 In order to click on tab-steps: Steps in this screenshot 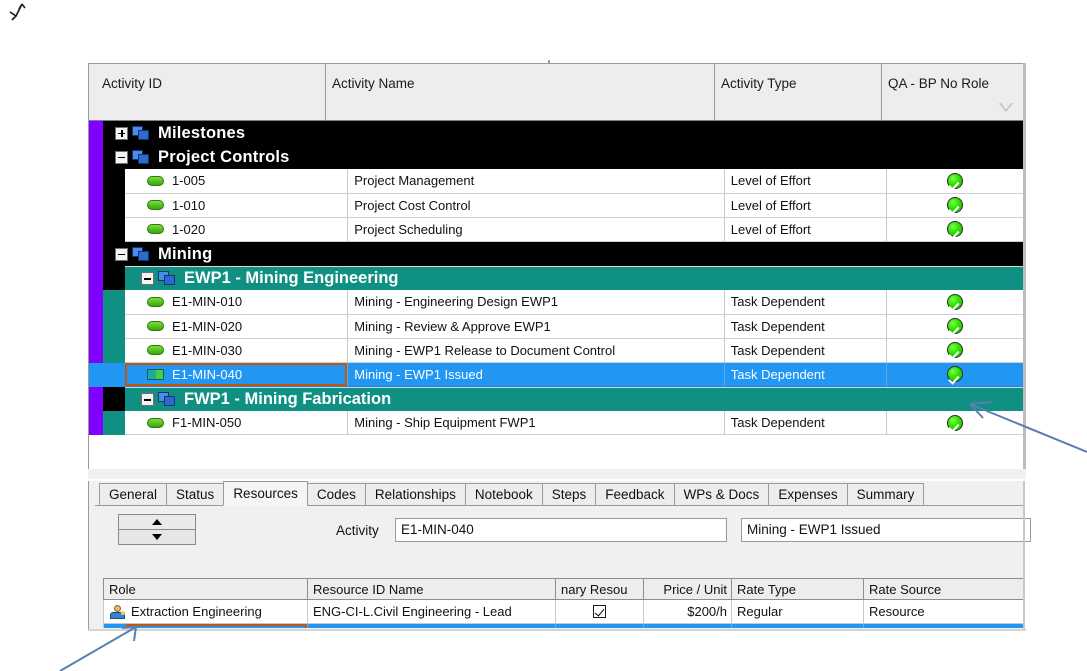, I will do `click(569, 494)`.